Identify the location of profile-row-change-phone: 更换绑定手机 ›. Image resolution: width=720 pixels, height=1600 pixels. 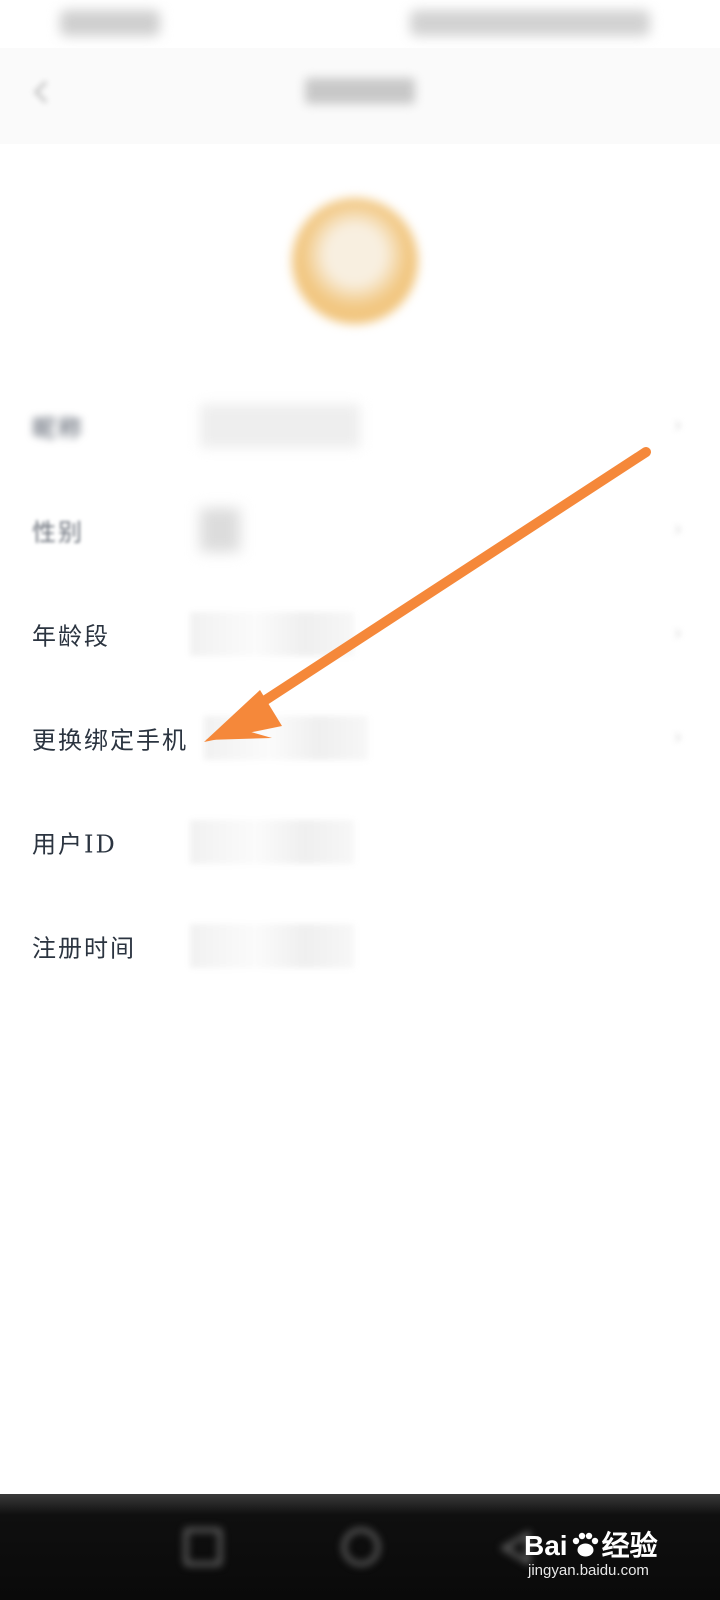
(360, 738).